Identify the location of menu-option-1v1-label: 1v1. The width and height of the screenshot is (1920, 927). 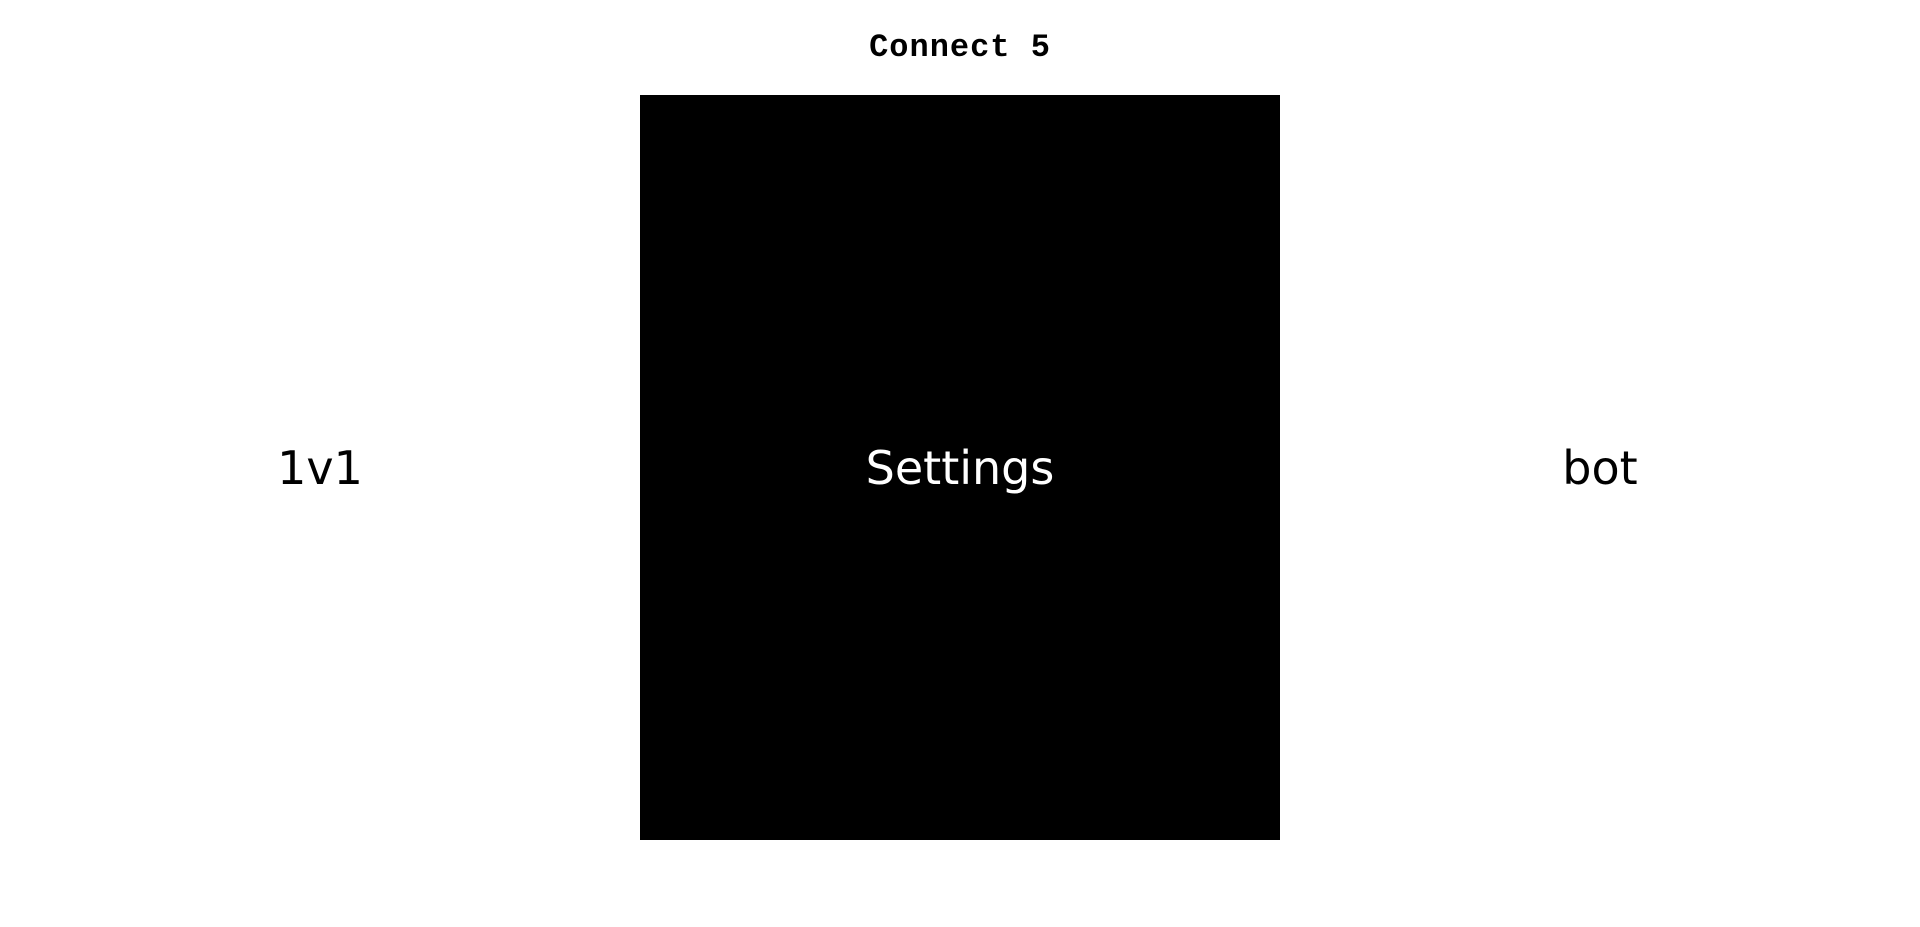
(320, 467).